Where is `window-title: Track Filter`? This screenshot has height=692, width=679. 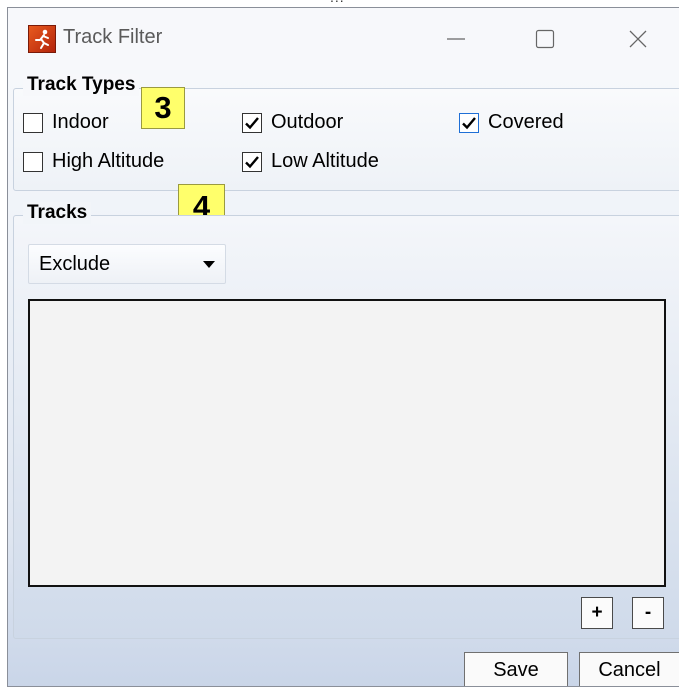
window-title: Track Filter is located at coordinates (113, 37).